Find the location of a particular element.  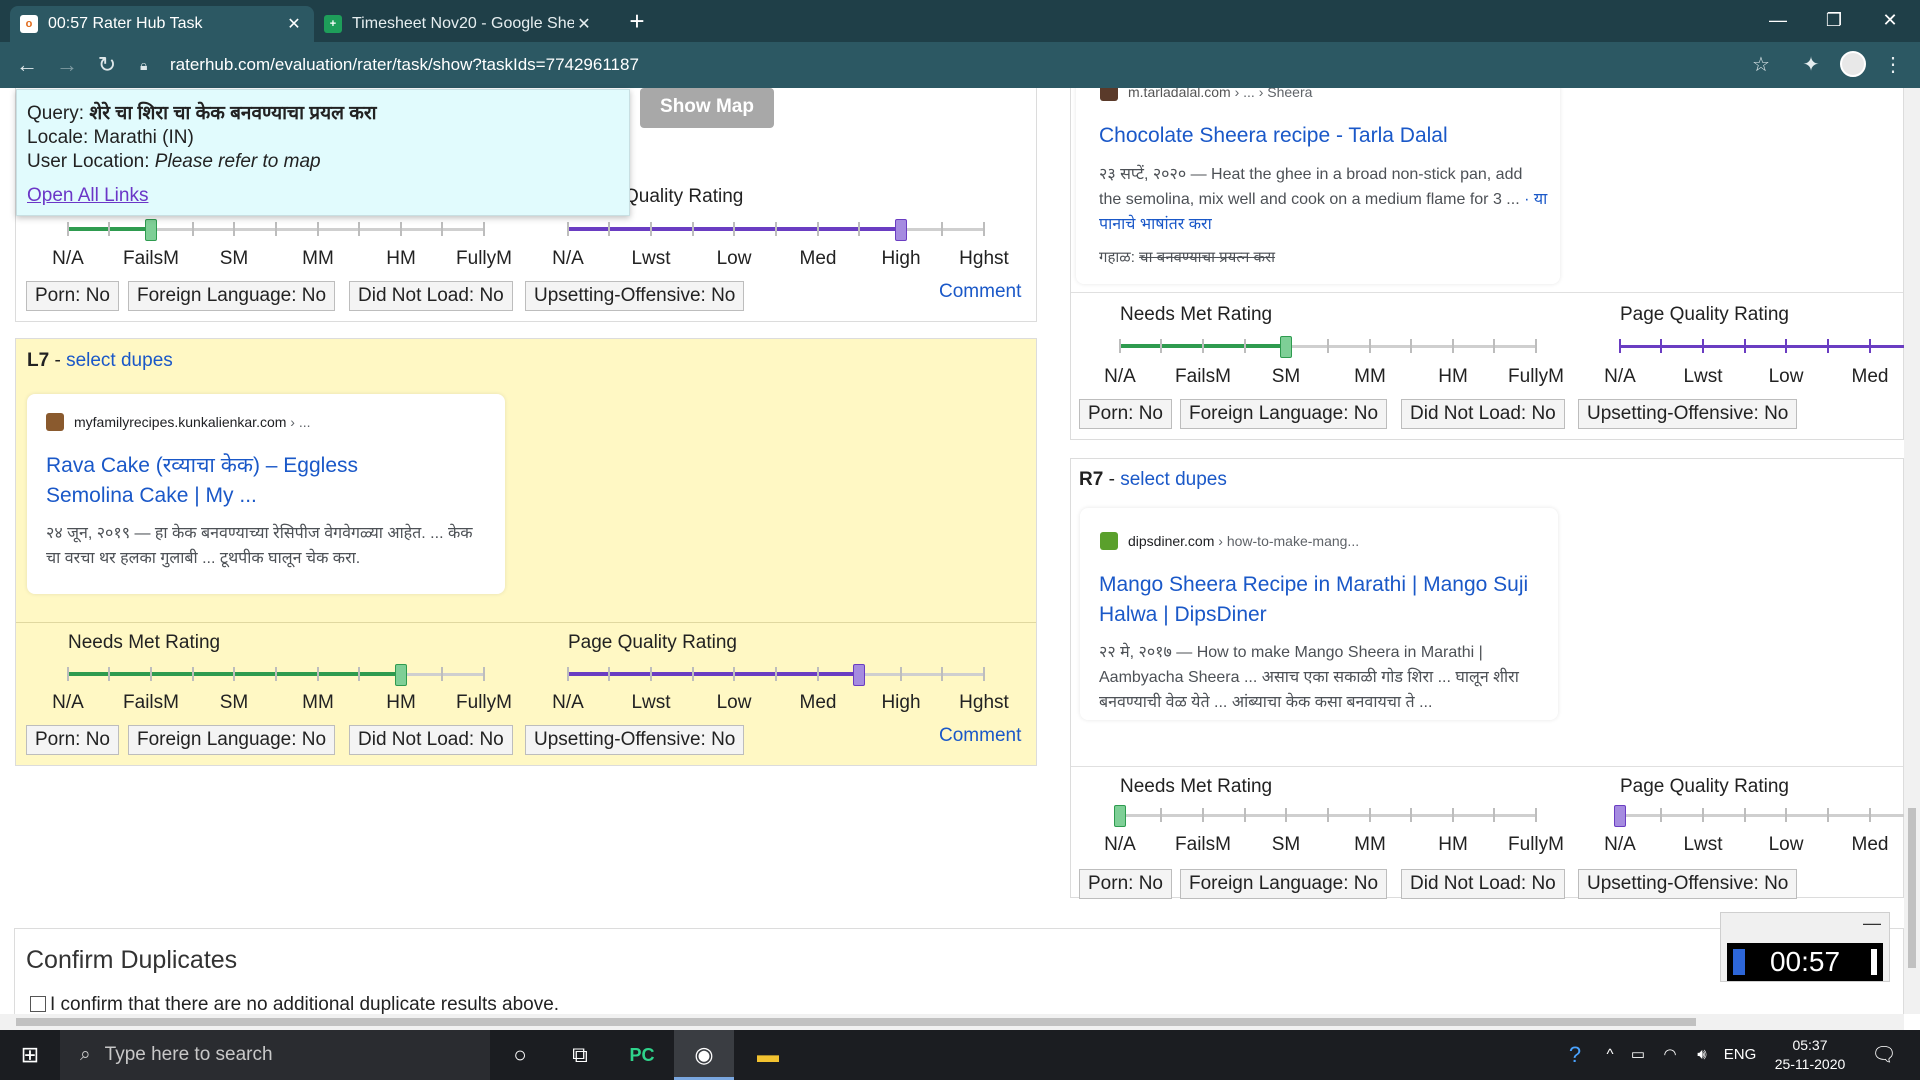

horizontal-scrollbar is located at coordinates (952, 1022).